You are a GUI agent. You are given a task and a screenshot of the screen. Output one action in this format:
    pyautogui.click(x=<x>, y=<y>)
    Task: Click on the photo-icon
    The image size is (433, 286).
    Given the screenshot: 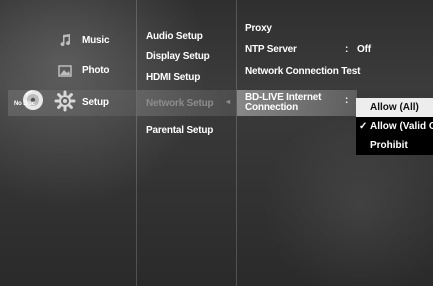 What is the action you would take?
    pyautogui.click(x=65, y=73)
    